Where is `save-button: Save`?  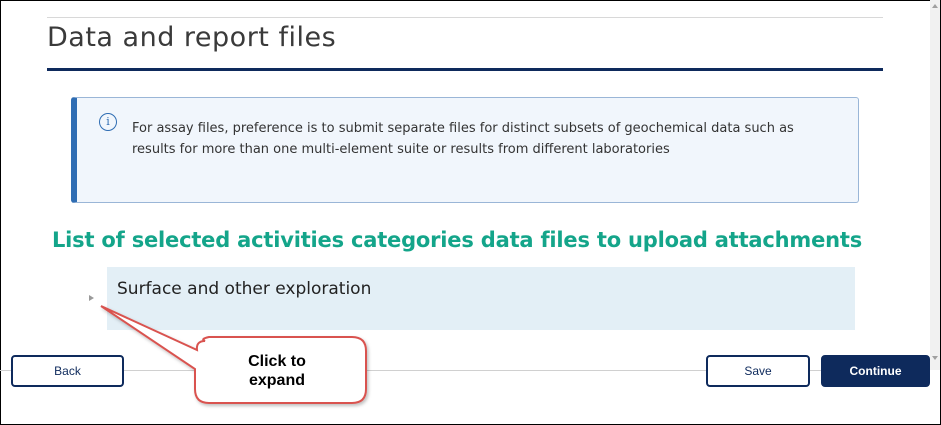
save-button: Save is located at coordinates (758, 371).